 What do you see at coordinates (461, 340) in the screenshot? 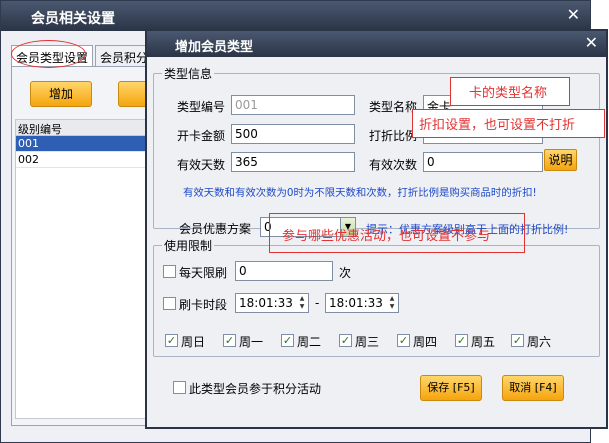
I see `weekday-checkbox-fri: ✓` at bounding box center [461, 340].